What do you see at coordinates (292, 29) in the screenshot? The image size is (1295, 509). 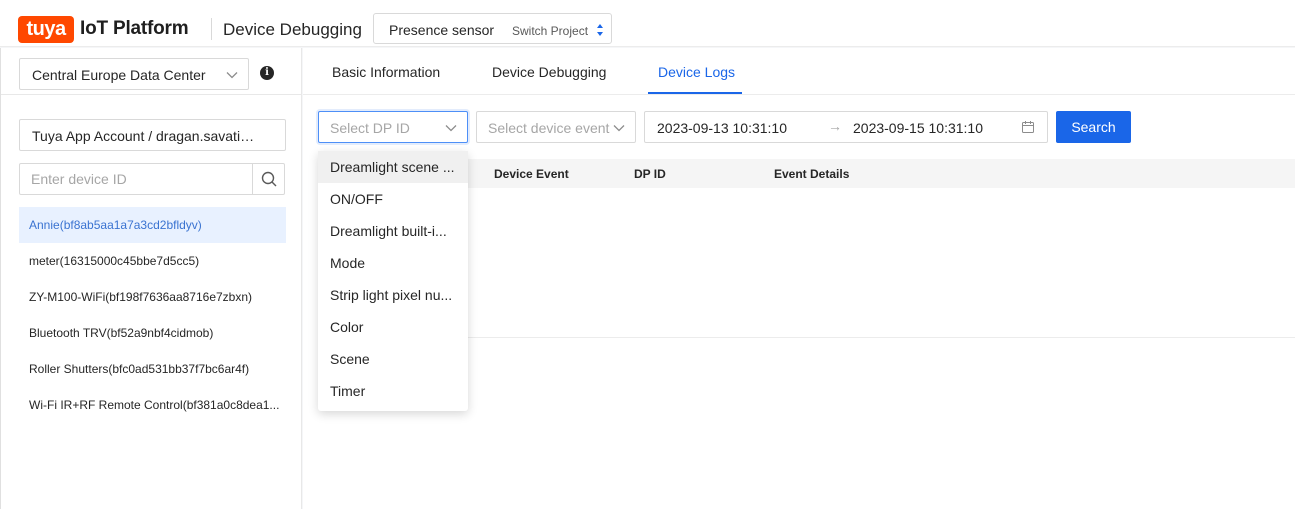 I see `page-title: Device Debugging` at bounding box center [292, 29].